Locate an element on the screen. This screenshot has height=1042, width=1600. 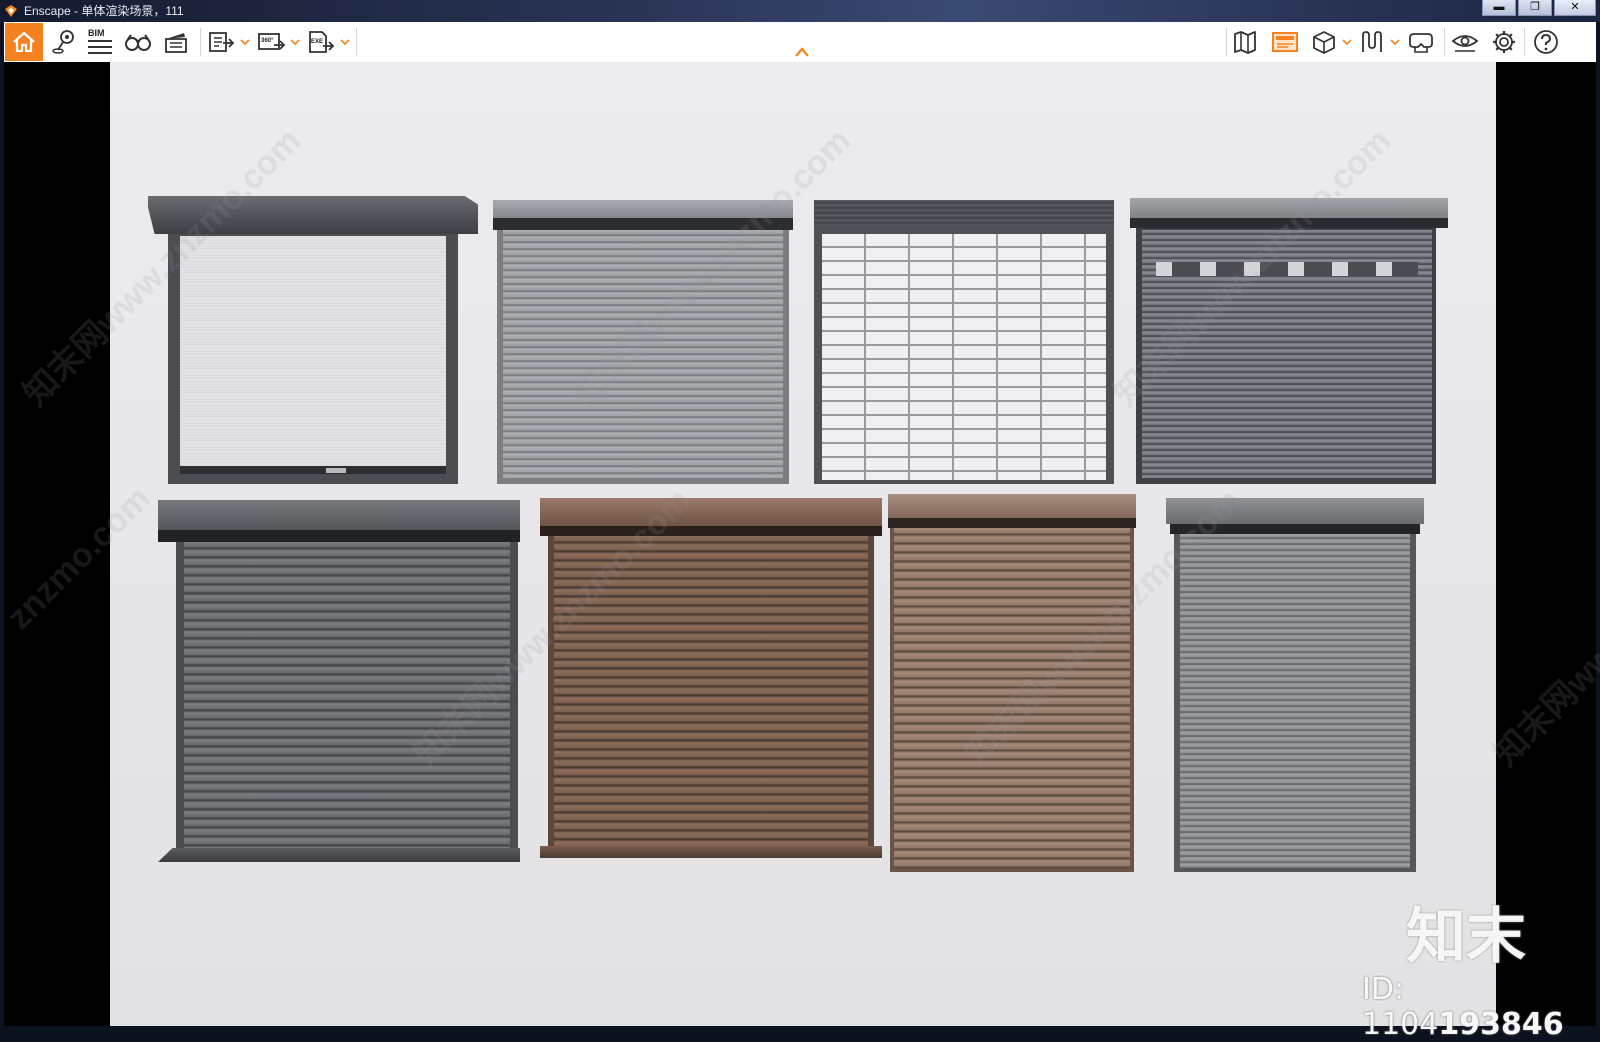
export-batch-icon is located at coordinates (222, 42).